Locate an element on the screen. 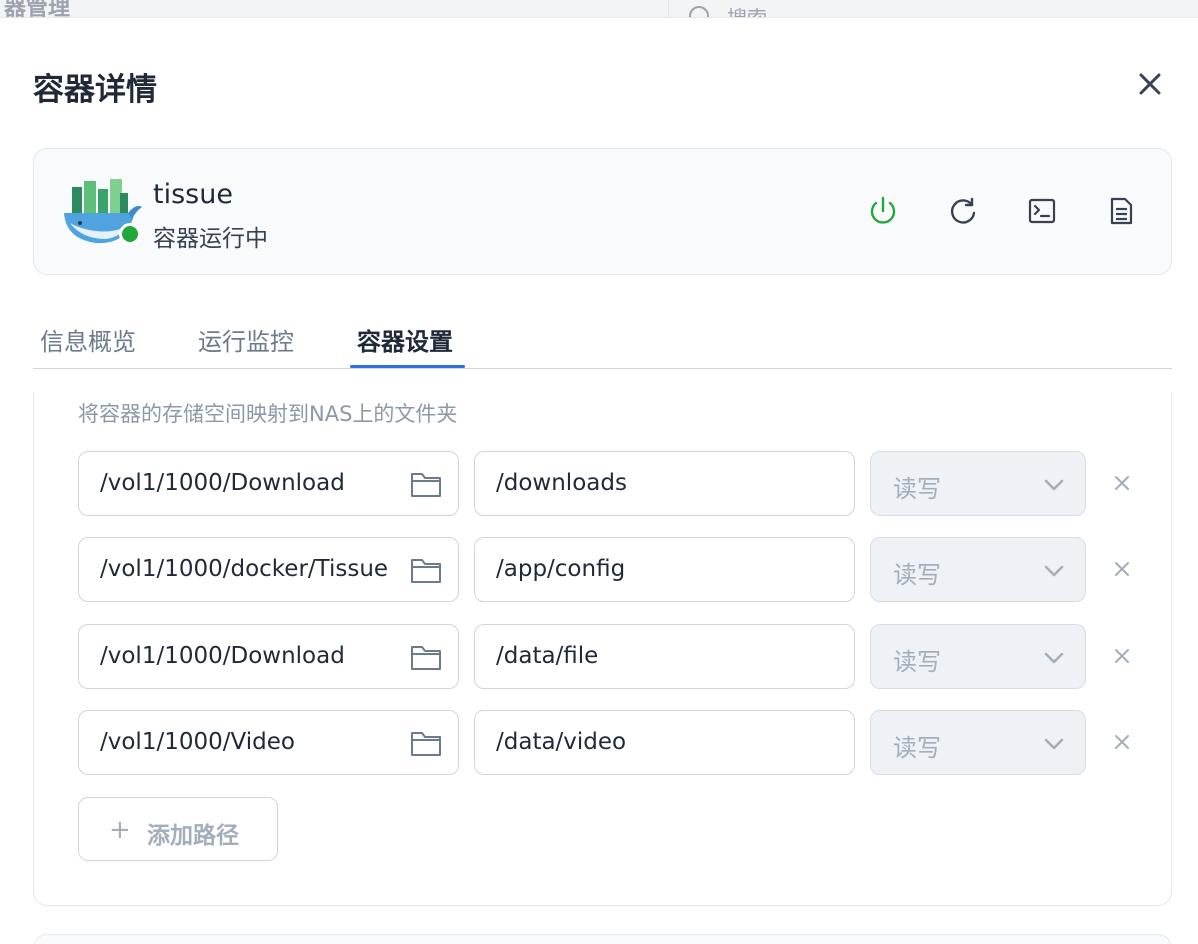 Image resolution: width=1198 pixels, height=944 pixels. active-tab-indicator is located at coordinates (407, 366).